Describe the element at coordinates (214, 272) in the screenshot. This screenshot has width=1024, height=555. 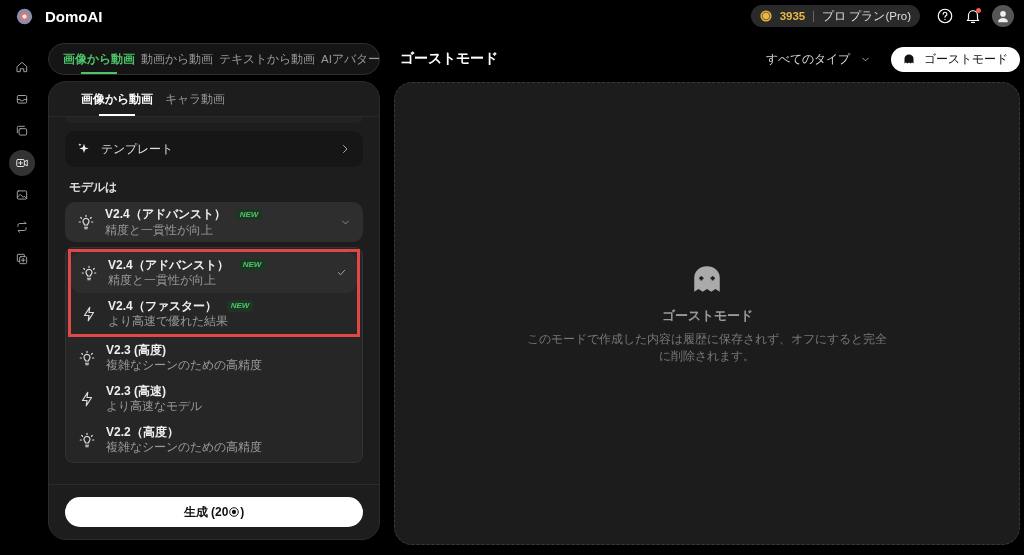
I see `model-option: V2.4（アドバンスト） NEW 精度と一貫性が向上` at that location.